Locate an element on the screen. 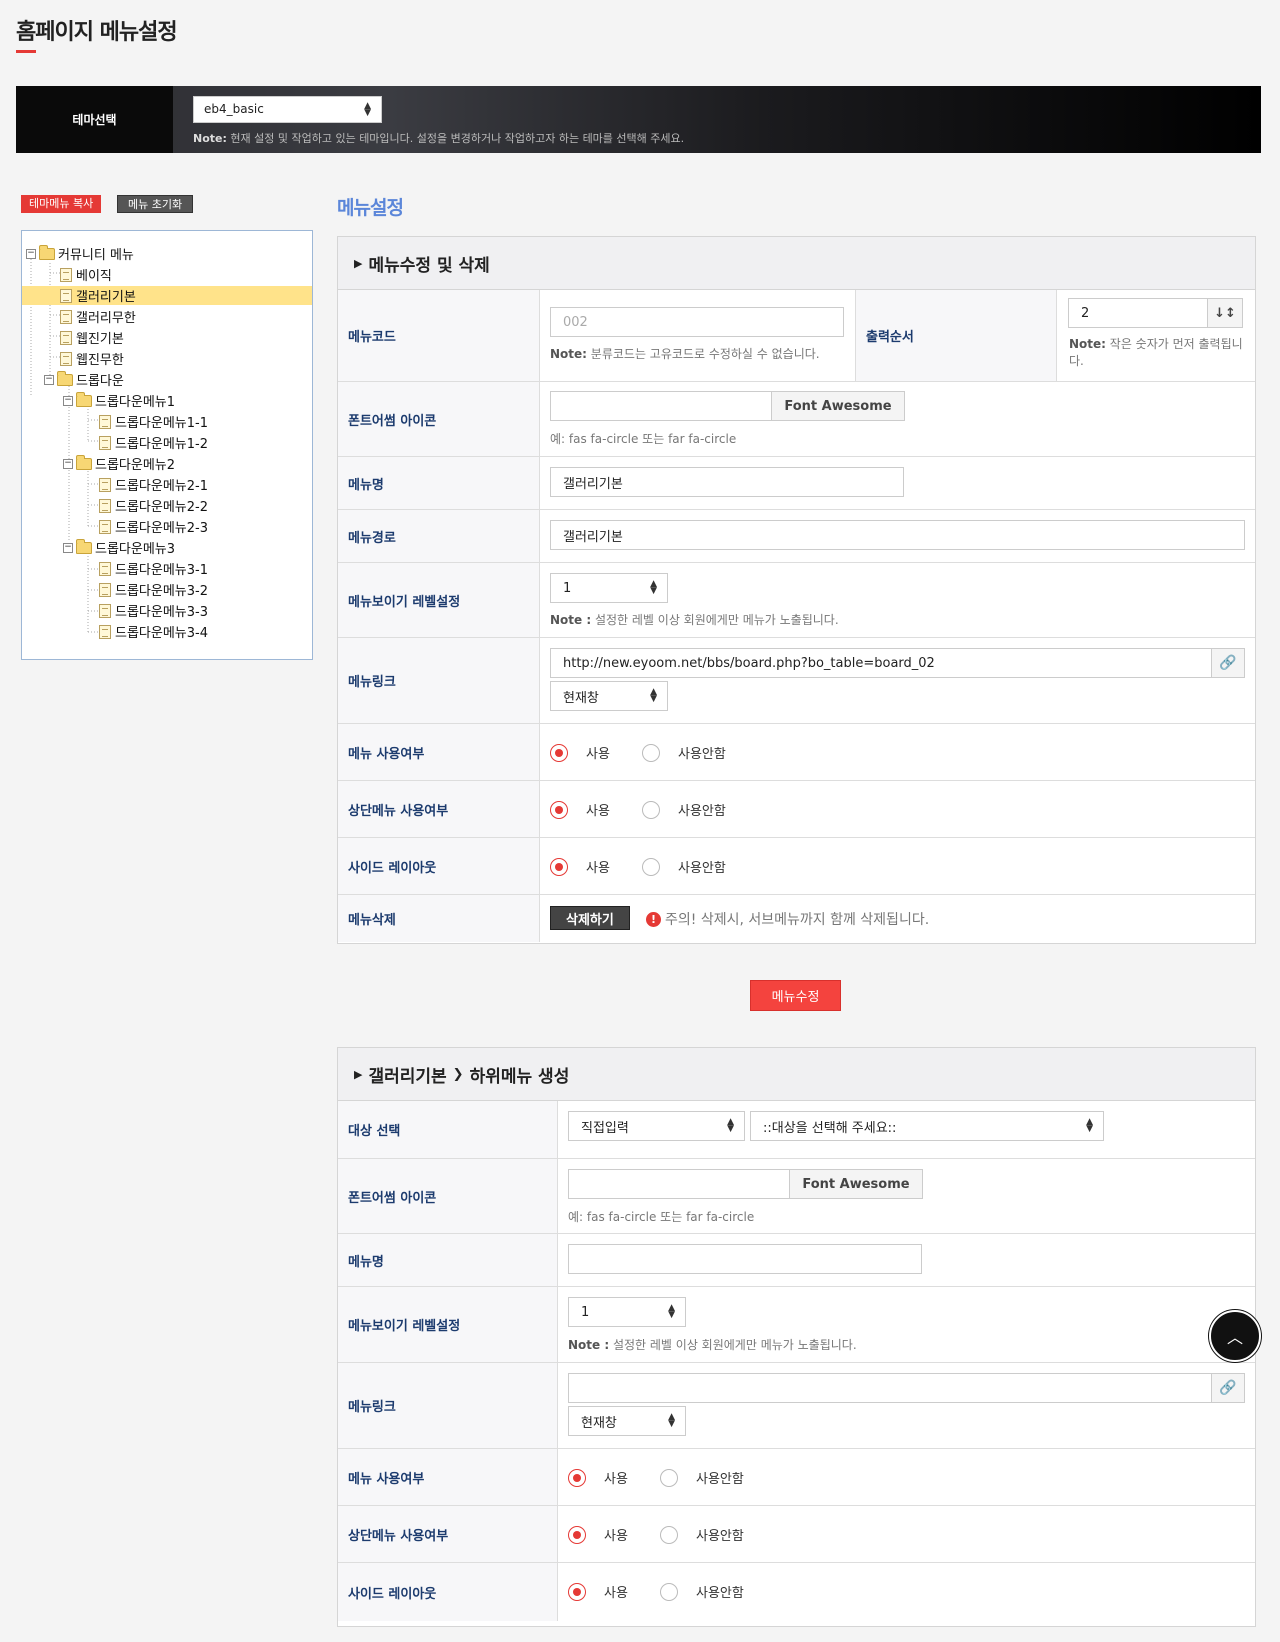 The height and width of the screenshot is (1642, 1280). level-select-value: 1 is located at coordinates (567, 588).